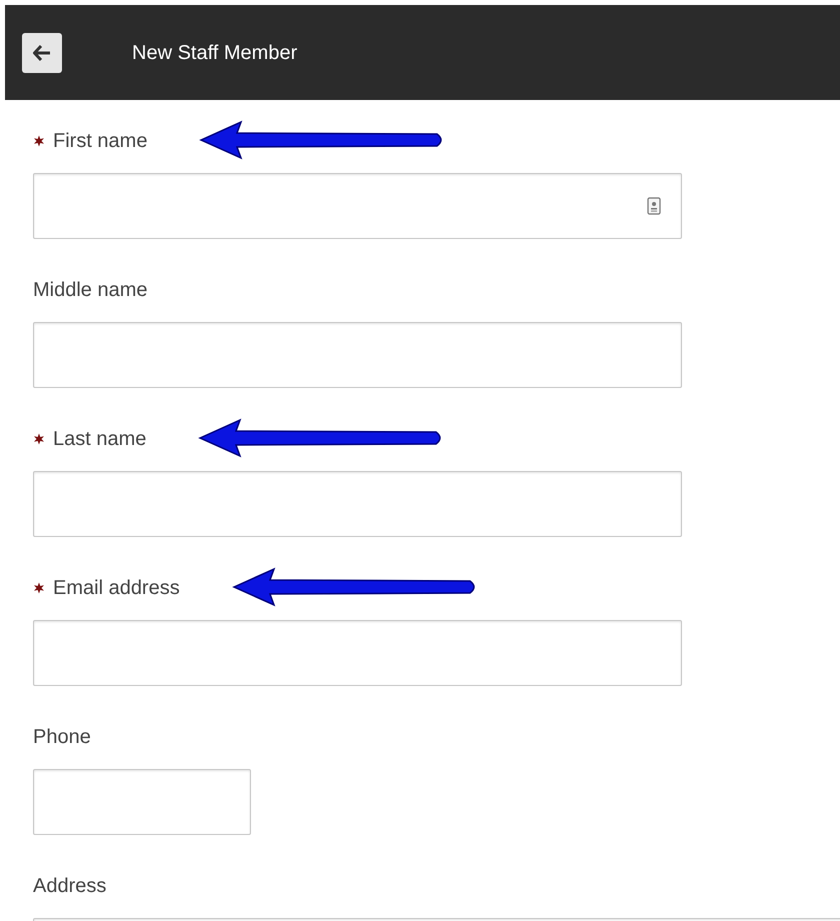 The width and height of the screenshot is (840, 921). What do you see at coordinates (116, 588) in the screenshot?
I see `field-label: Email address` at bounding box center [116, 588].